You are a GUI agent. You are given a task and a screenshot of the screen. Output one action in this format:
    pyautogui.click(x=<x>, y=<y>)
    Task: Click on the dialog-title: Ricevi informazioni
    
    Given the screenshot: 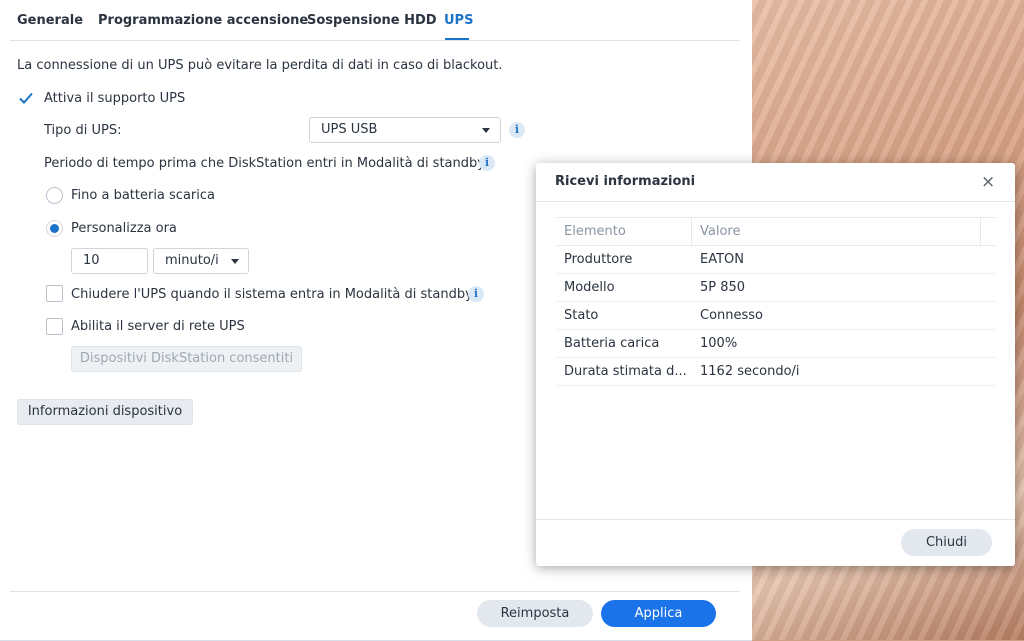 What is the action you would take?
    pyautogui.click(x=625, y=181)
    